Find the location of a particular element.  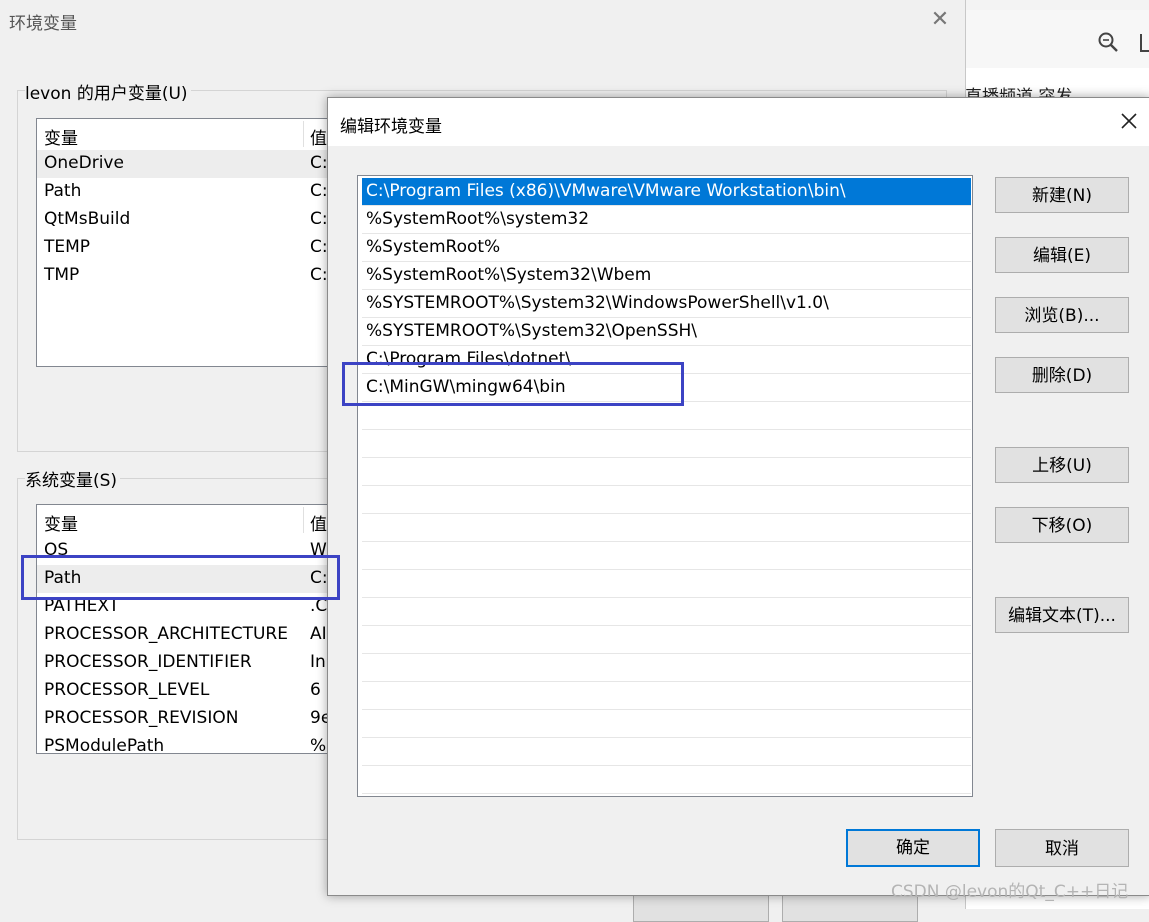

dialog-titlebar: 编辑环境变量 is located at coordinates (738, 122).